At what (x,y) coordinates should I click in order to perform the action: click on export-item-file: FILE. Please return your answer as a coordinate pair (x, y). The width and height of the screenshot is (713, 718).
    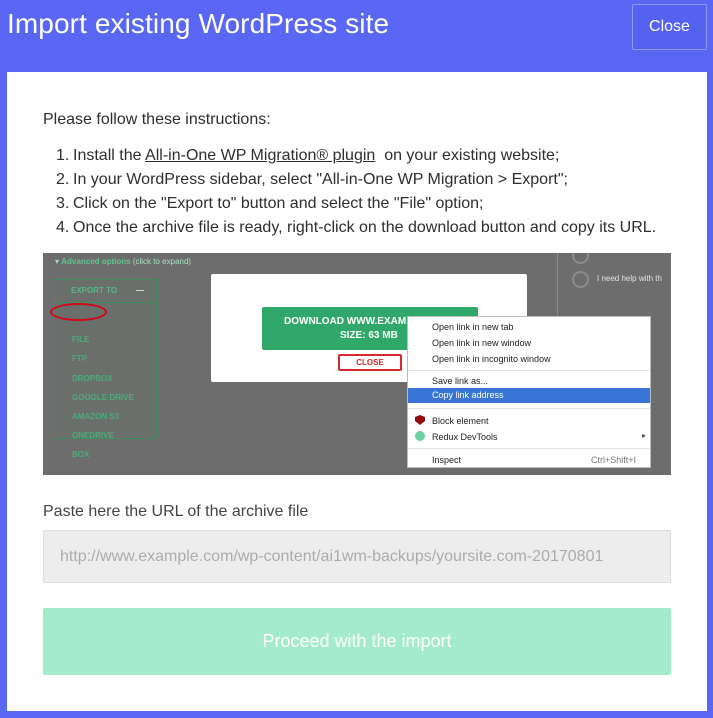
    Looking at the image, I should click on (81, 339).